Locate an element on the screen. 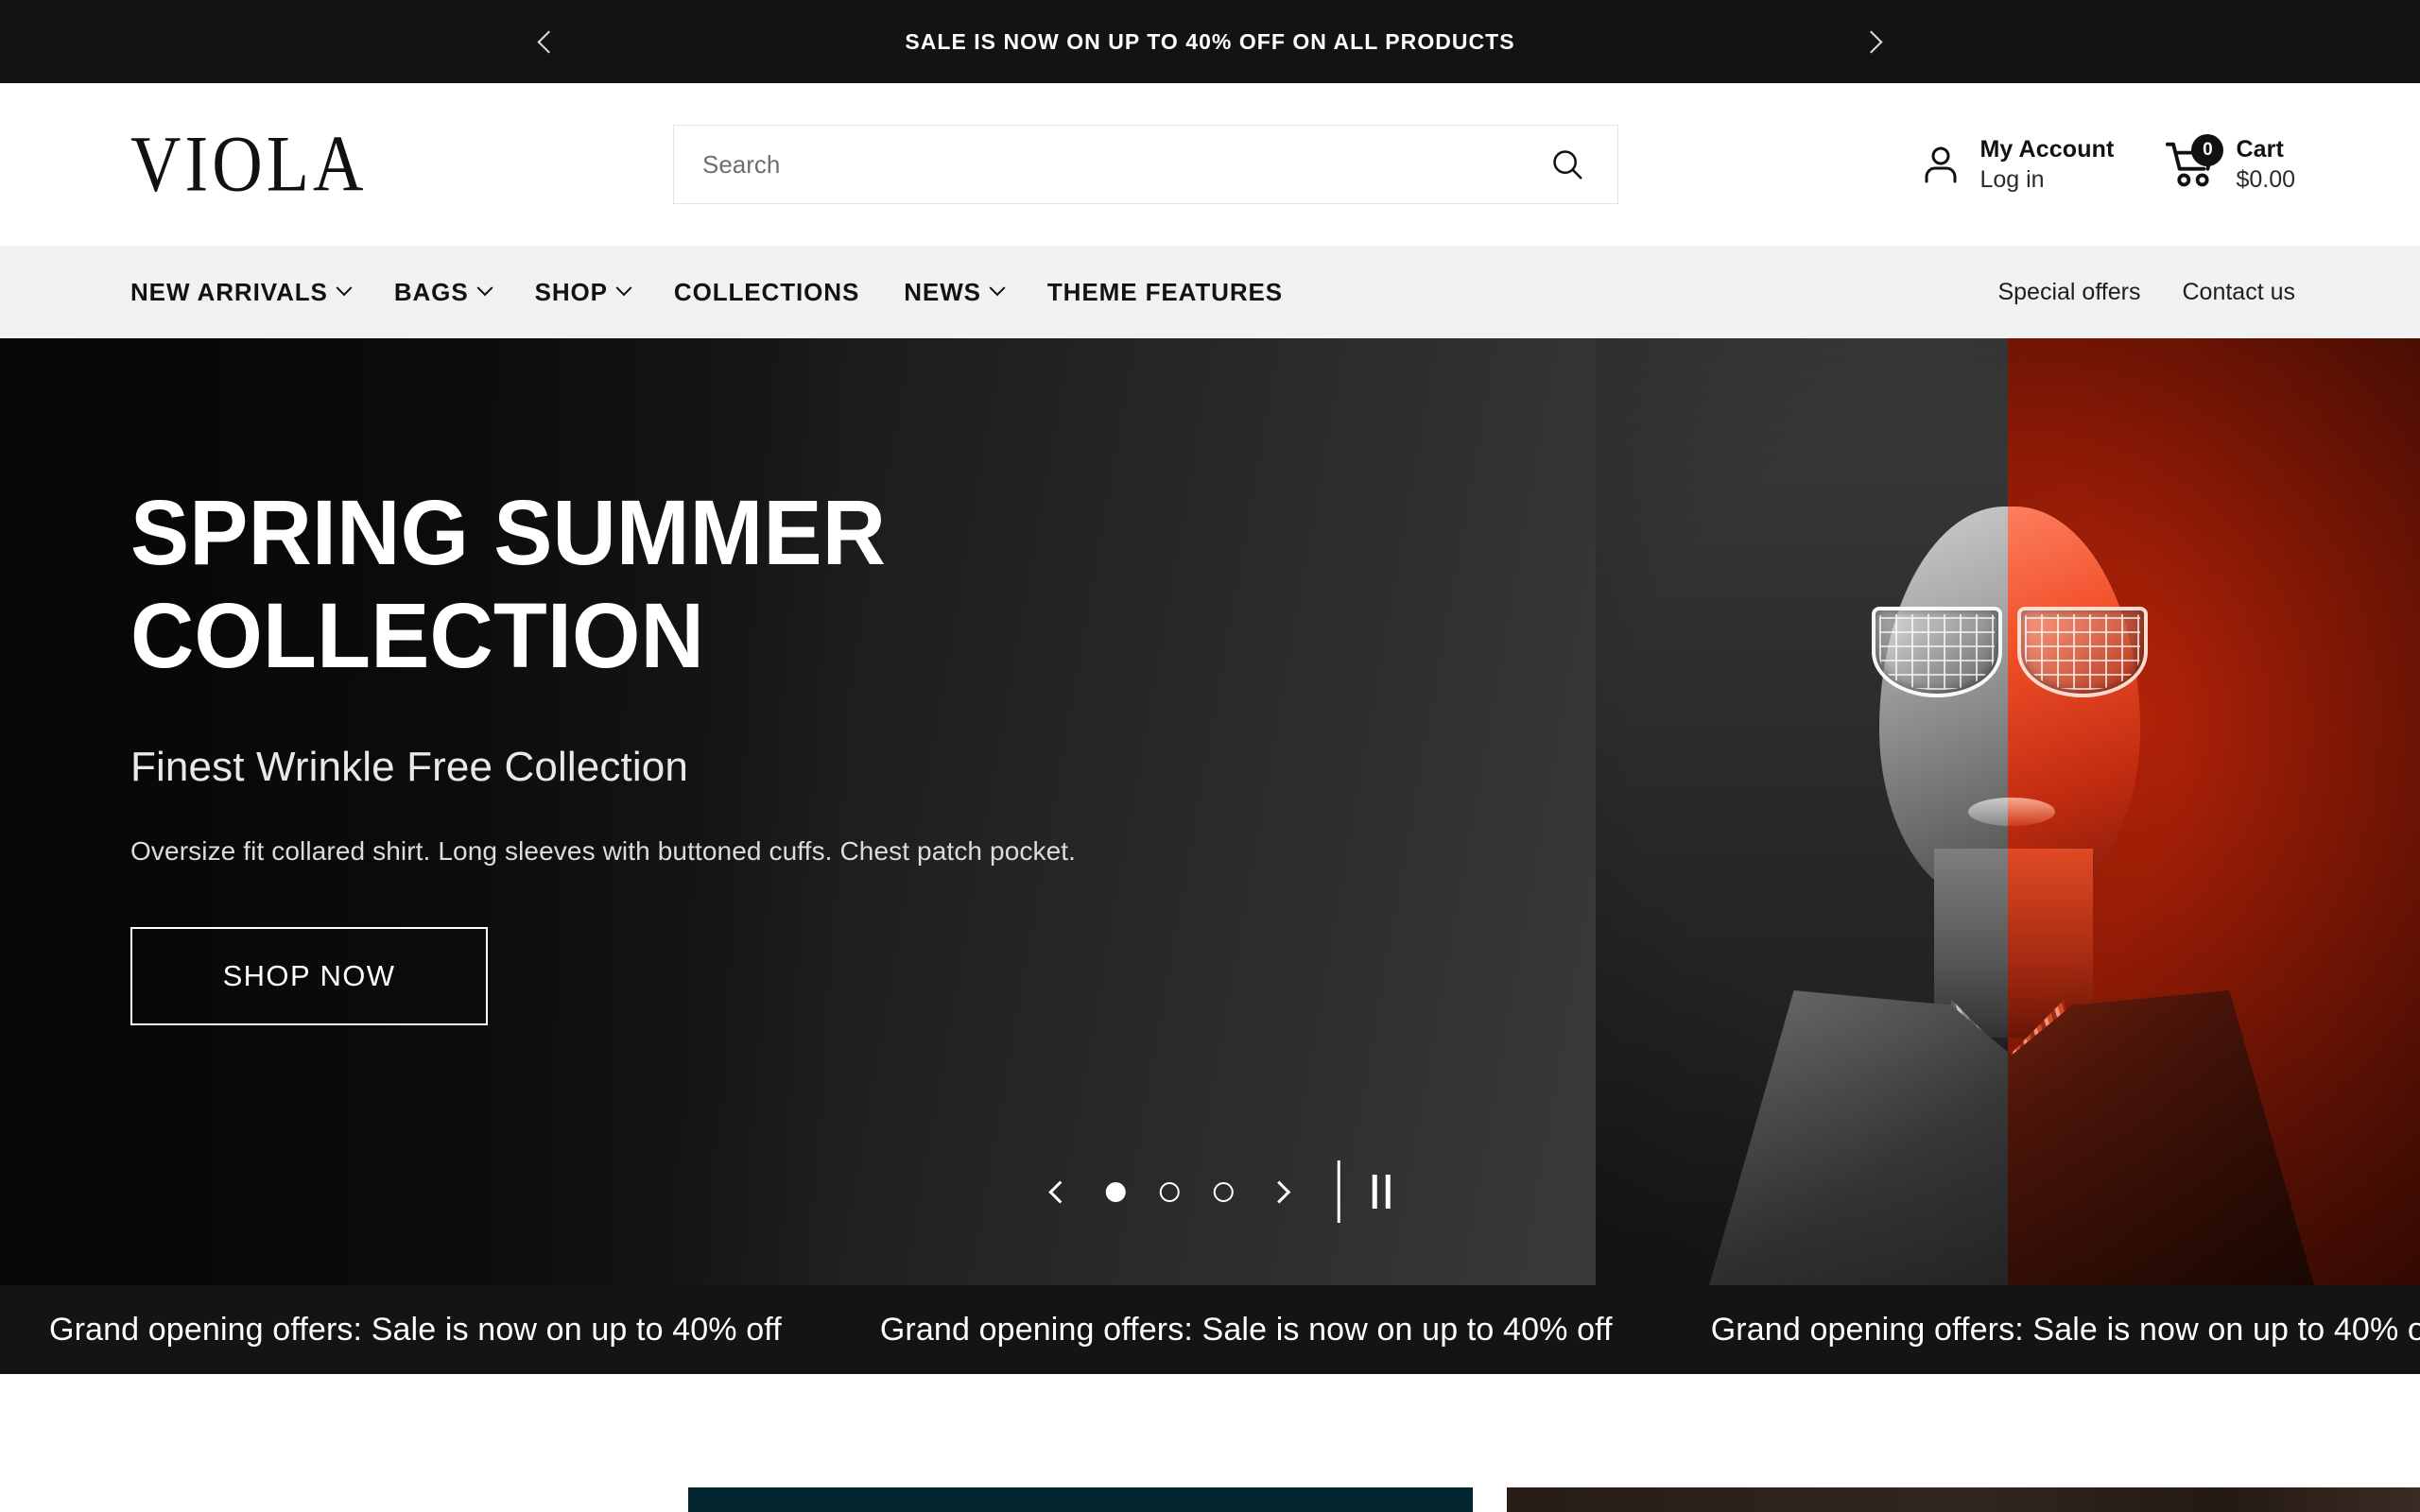 This screenshot has width=2420, height=1512. hero-title: SPRING SUMMER COLLECTION is located at coordinates (697, 584).